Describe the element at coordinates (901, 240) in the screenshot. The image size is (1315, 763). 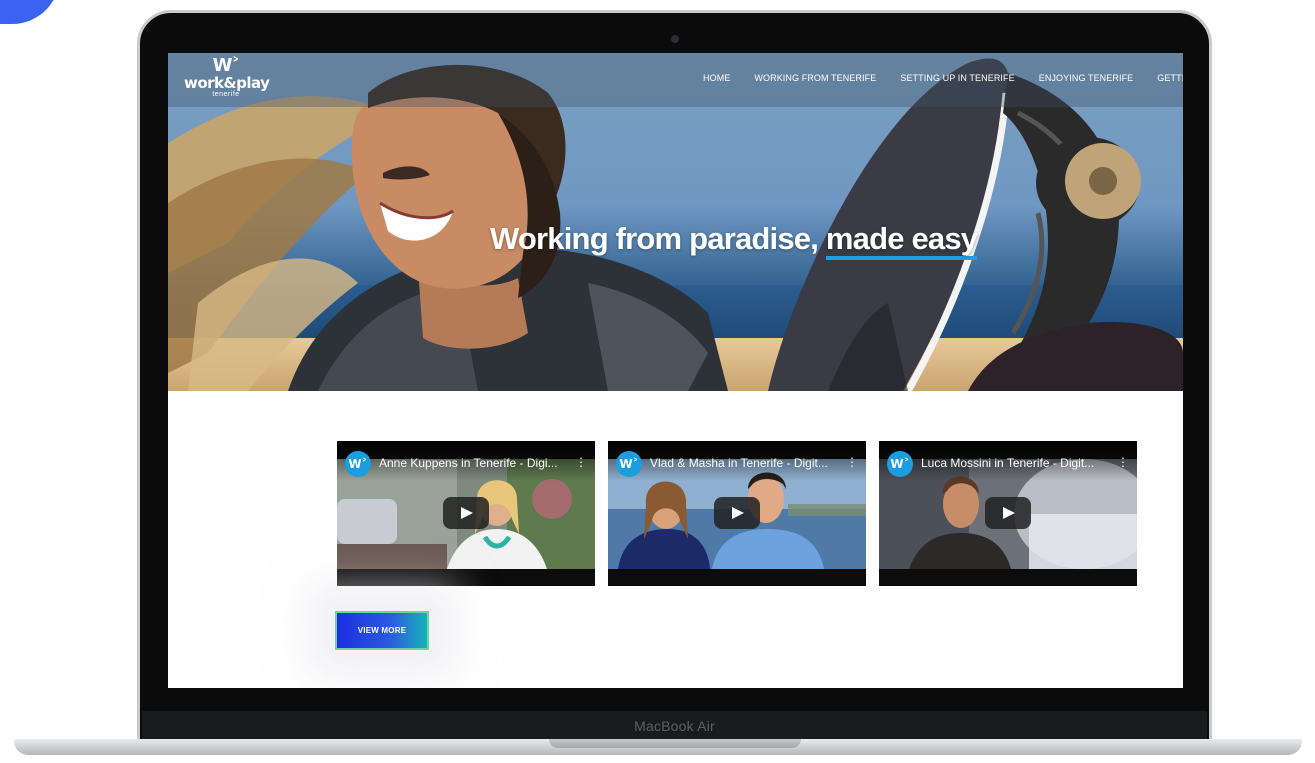
I see `hero-title-highlight: made easy` at that location.